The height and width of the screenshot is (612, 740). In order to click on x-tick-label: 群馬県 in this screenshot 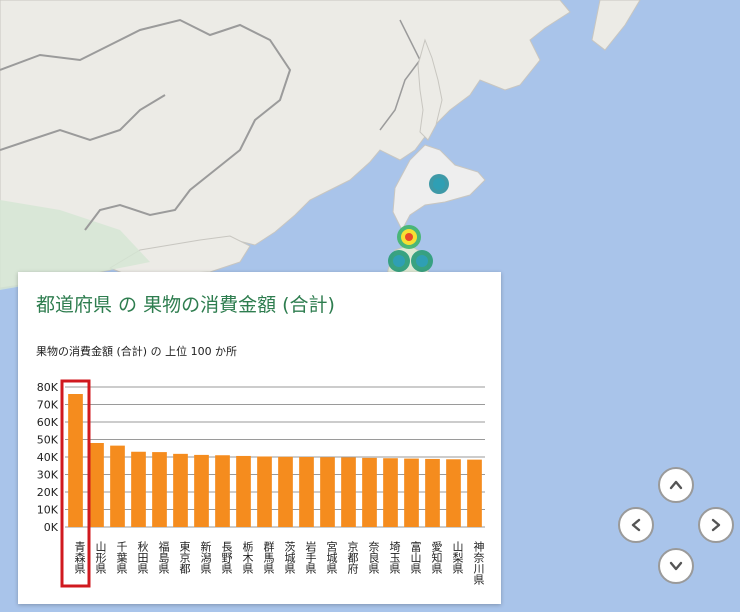, I will do `click(268, 557)`.